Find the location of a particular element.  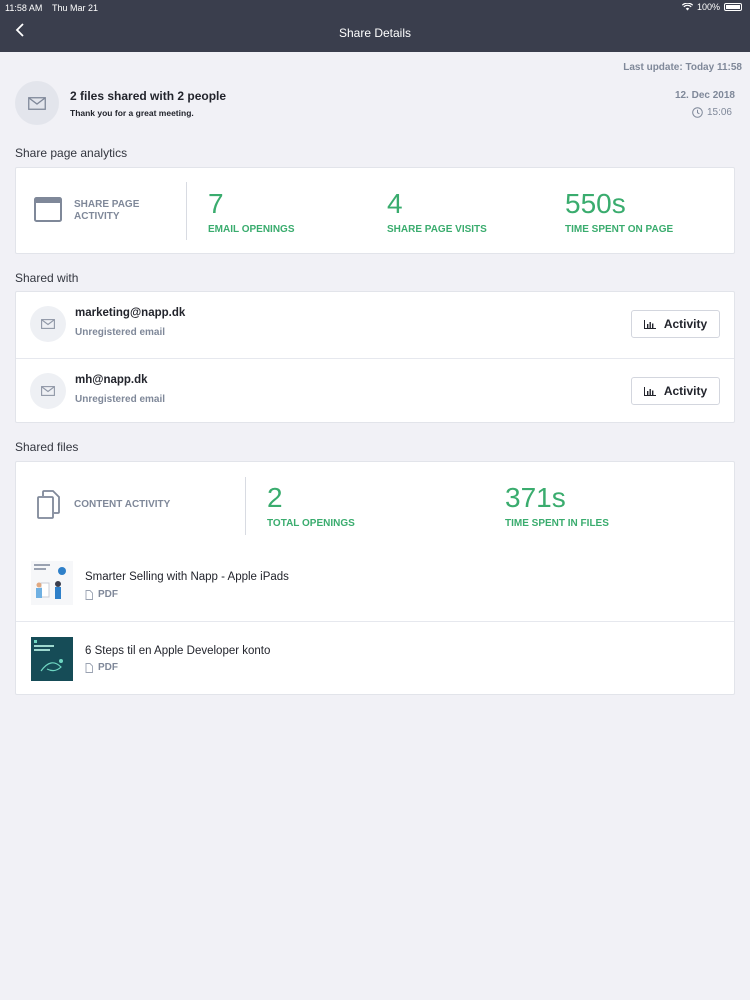

navigation-bar: 11:58 AM Thu Mar 21 100% Share Details is located at coordinates (375, 26).